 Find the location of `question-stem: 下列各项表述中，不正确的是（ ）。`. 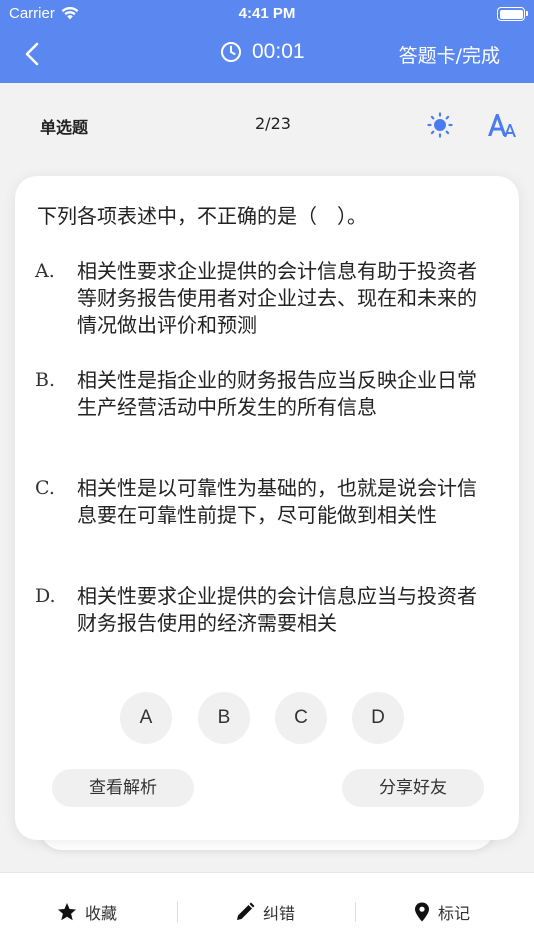

question-stem: 下列各项表述中，不正确的是（ ）。 is located at coordinates (202, 216).